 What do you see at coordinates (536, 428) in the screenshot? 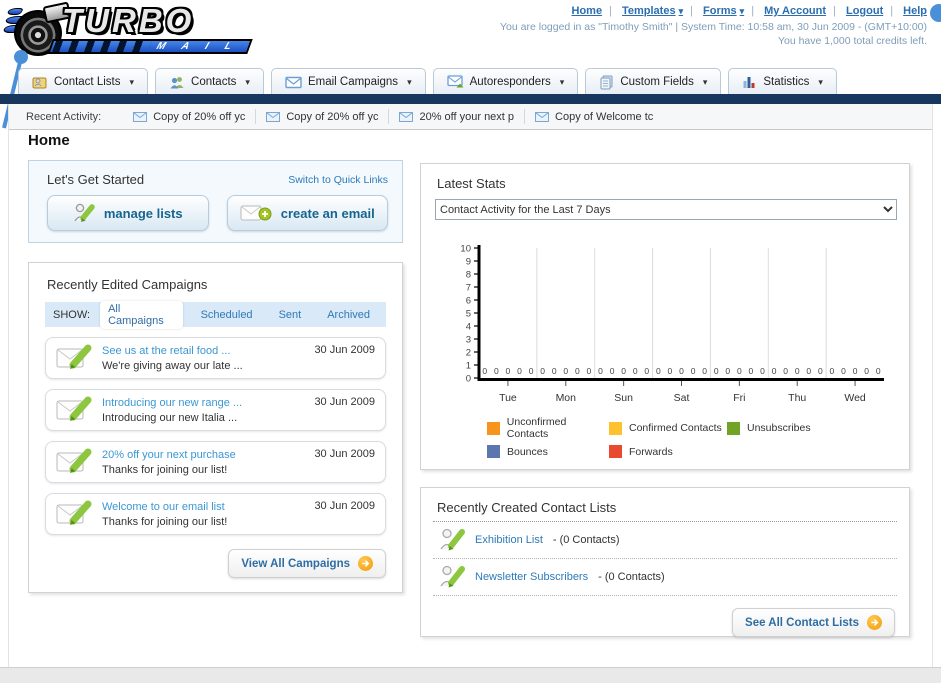
I see `legend-label: Unconfirmed Contacts` at bounding box center [536, 428].